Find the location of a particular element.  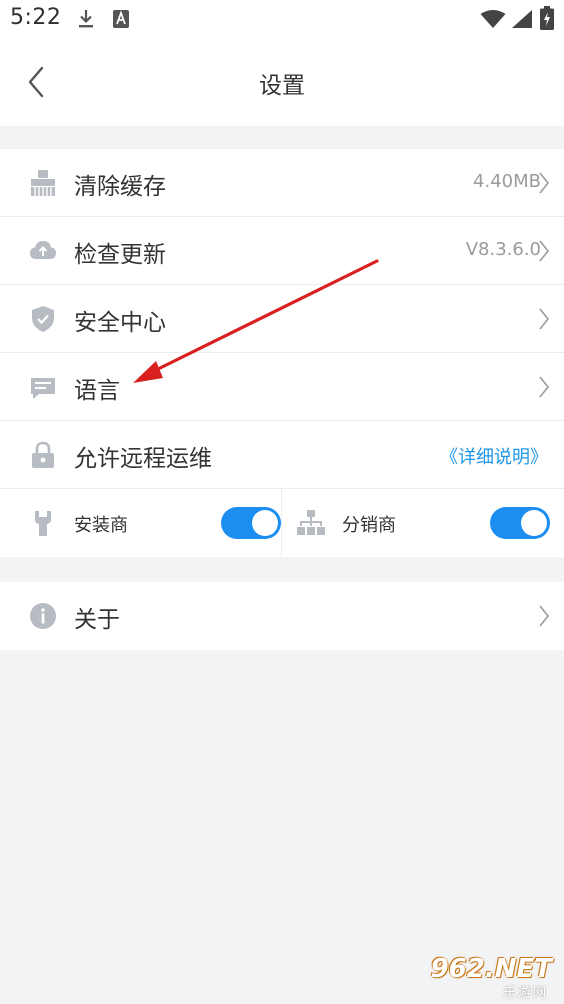

details-link: 《详细说明》 is located at coordinates (494, 456).